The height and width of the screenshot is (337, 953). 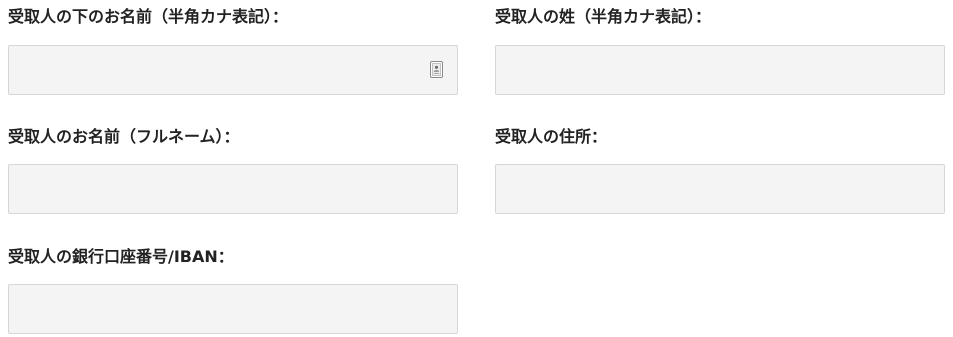 I want to click on recipient-address-input, so click(x=720, y=189).